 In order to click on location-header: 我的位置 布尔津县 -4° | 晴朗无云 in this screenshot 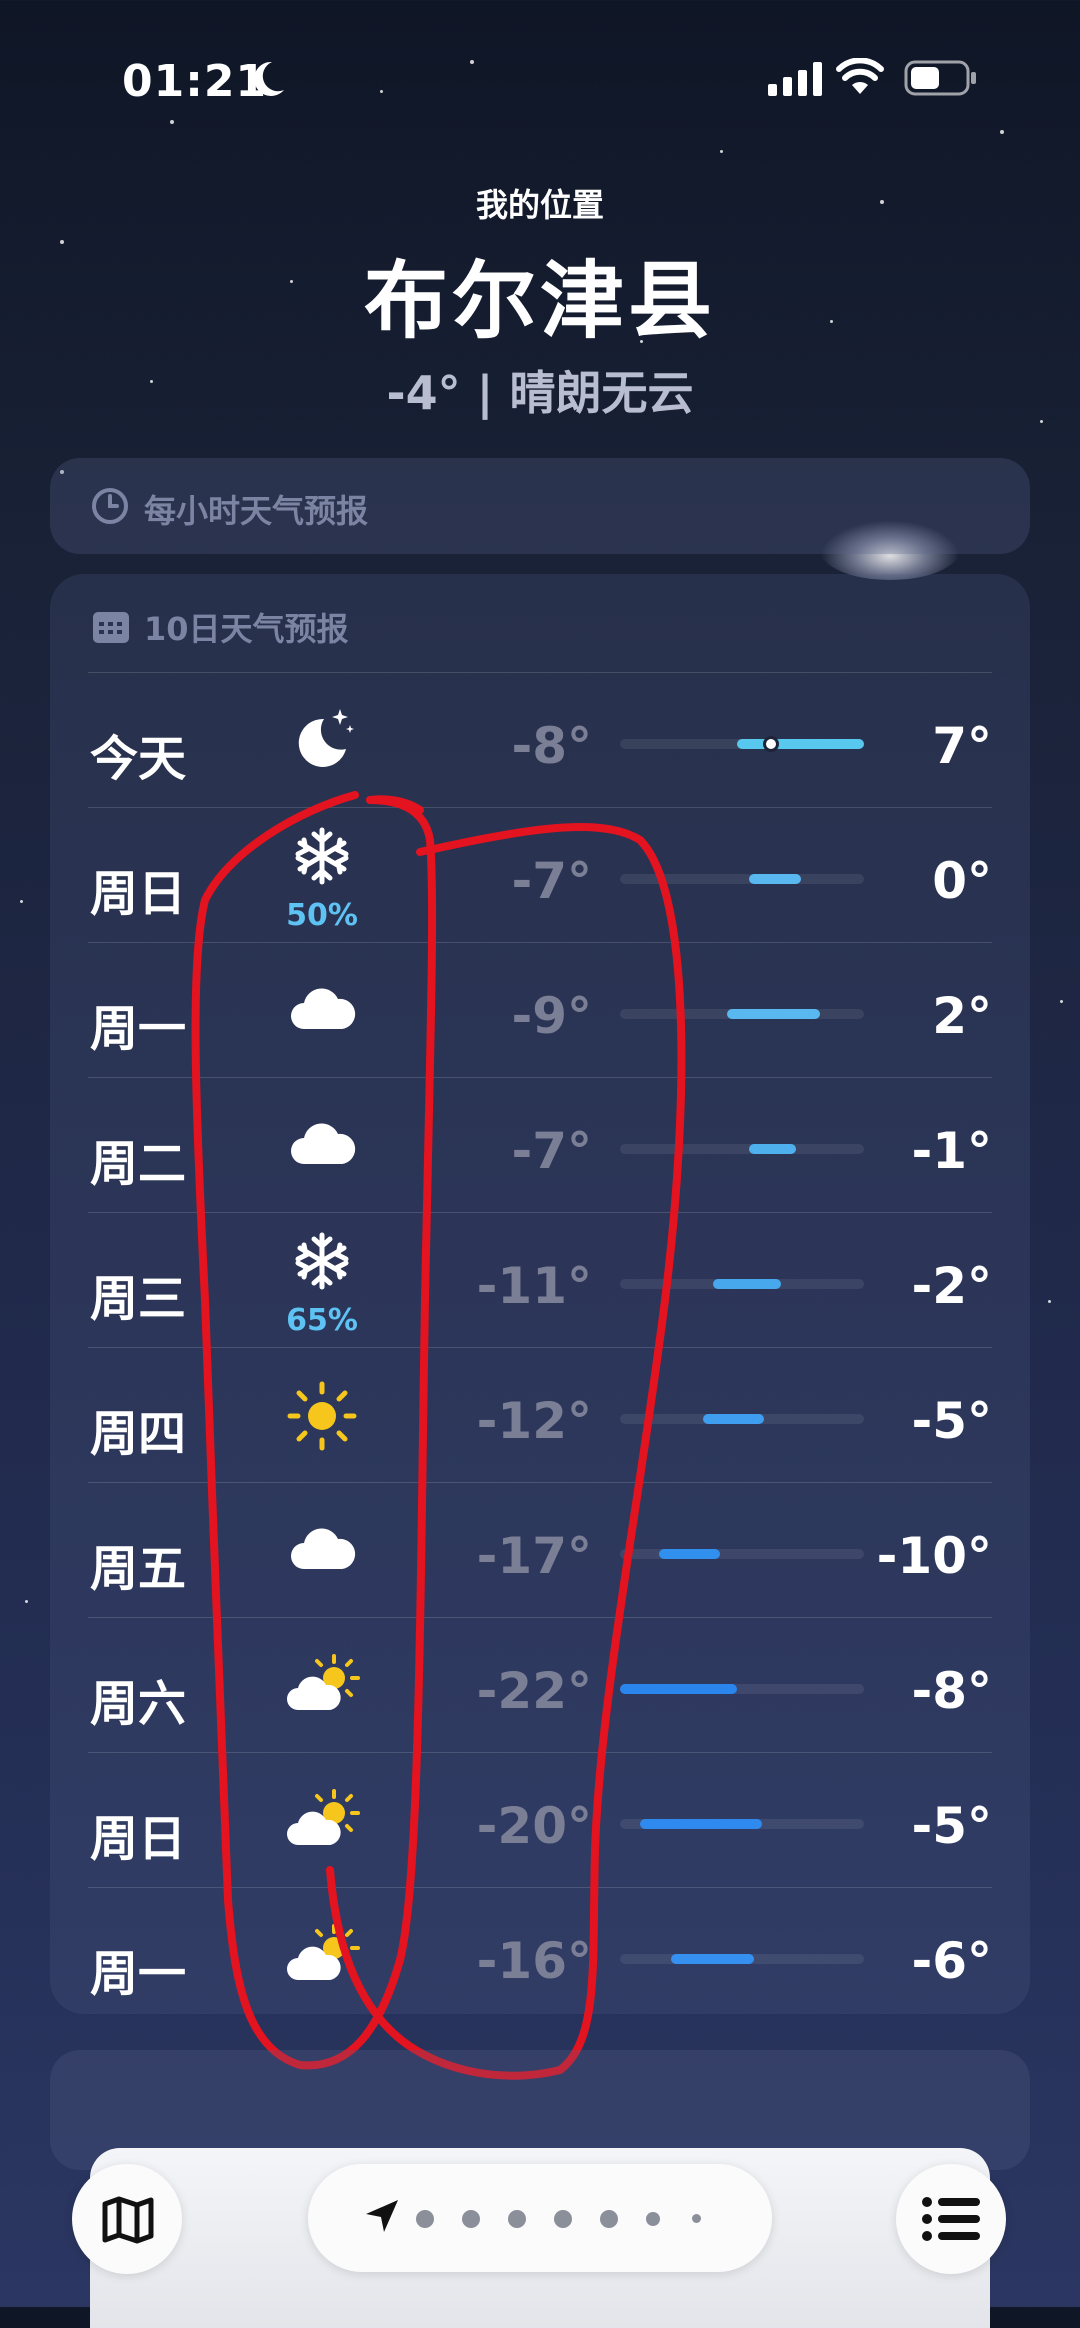, I will do `click(540, 301)`.